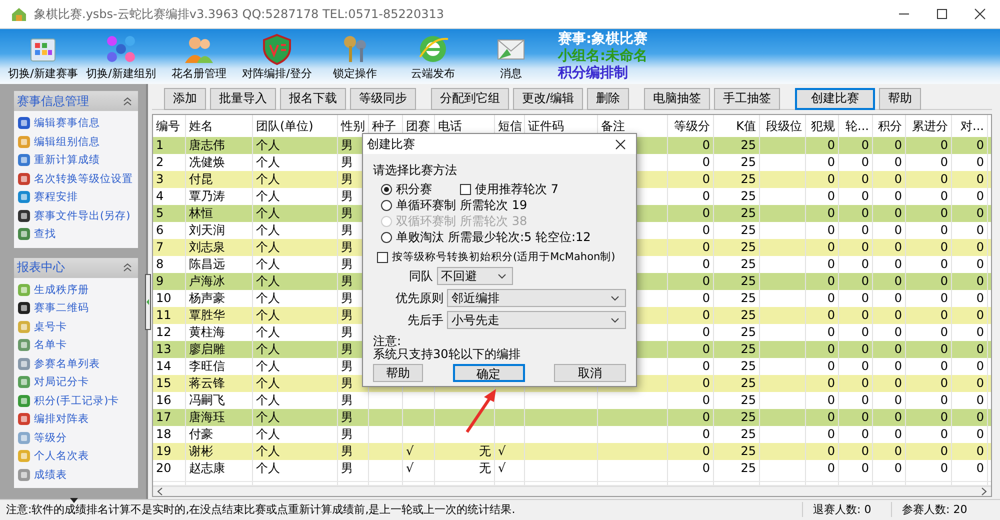 Image resolution: width=1000 pixels, height=520 pixels. Describe the element at coordinates (240, 14) in the screenshot. I see `window-title: 象棋比赛.ysbs-云蛇比赛编排v3.3963 QQ:5287178 TEL:0571-85220313` at that location.